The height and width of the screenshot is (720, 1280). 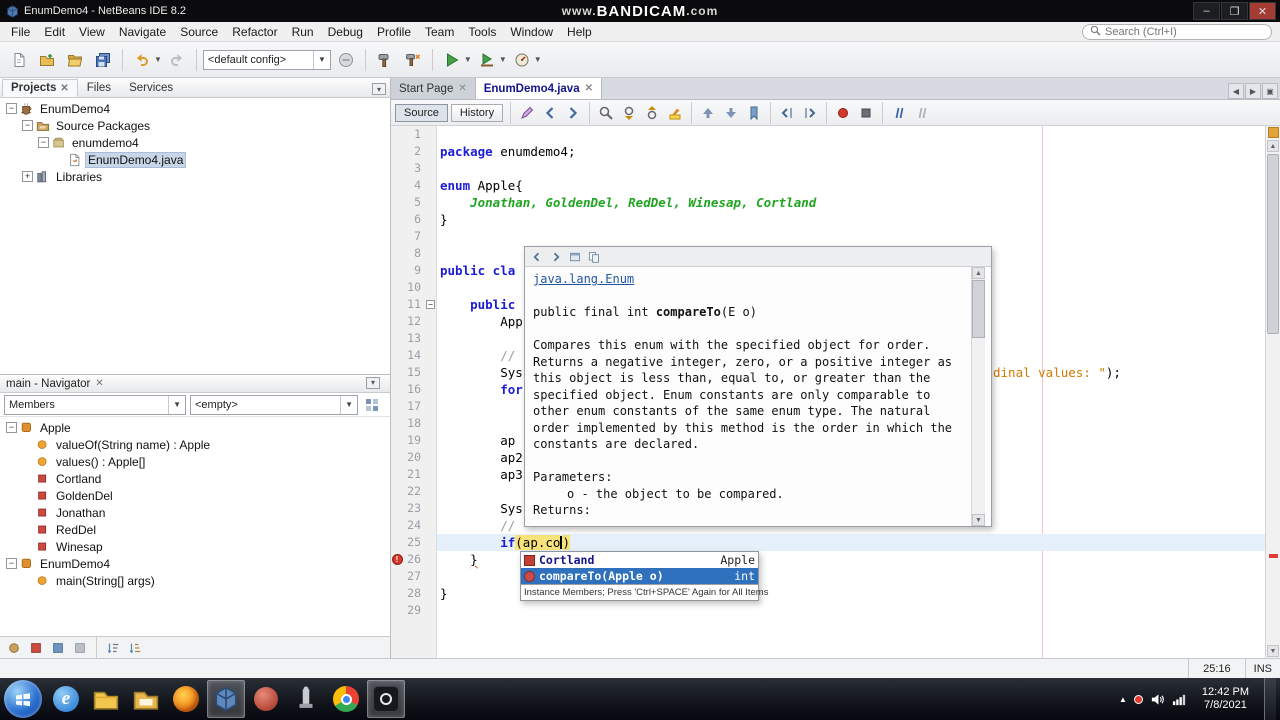 I want to click on profile-project-icon, so click(x=522, y=60).